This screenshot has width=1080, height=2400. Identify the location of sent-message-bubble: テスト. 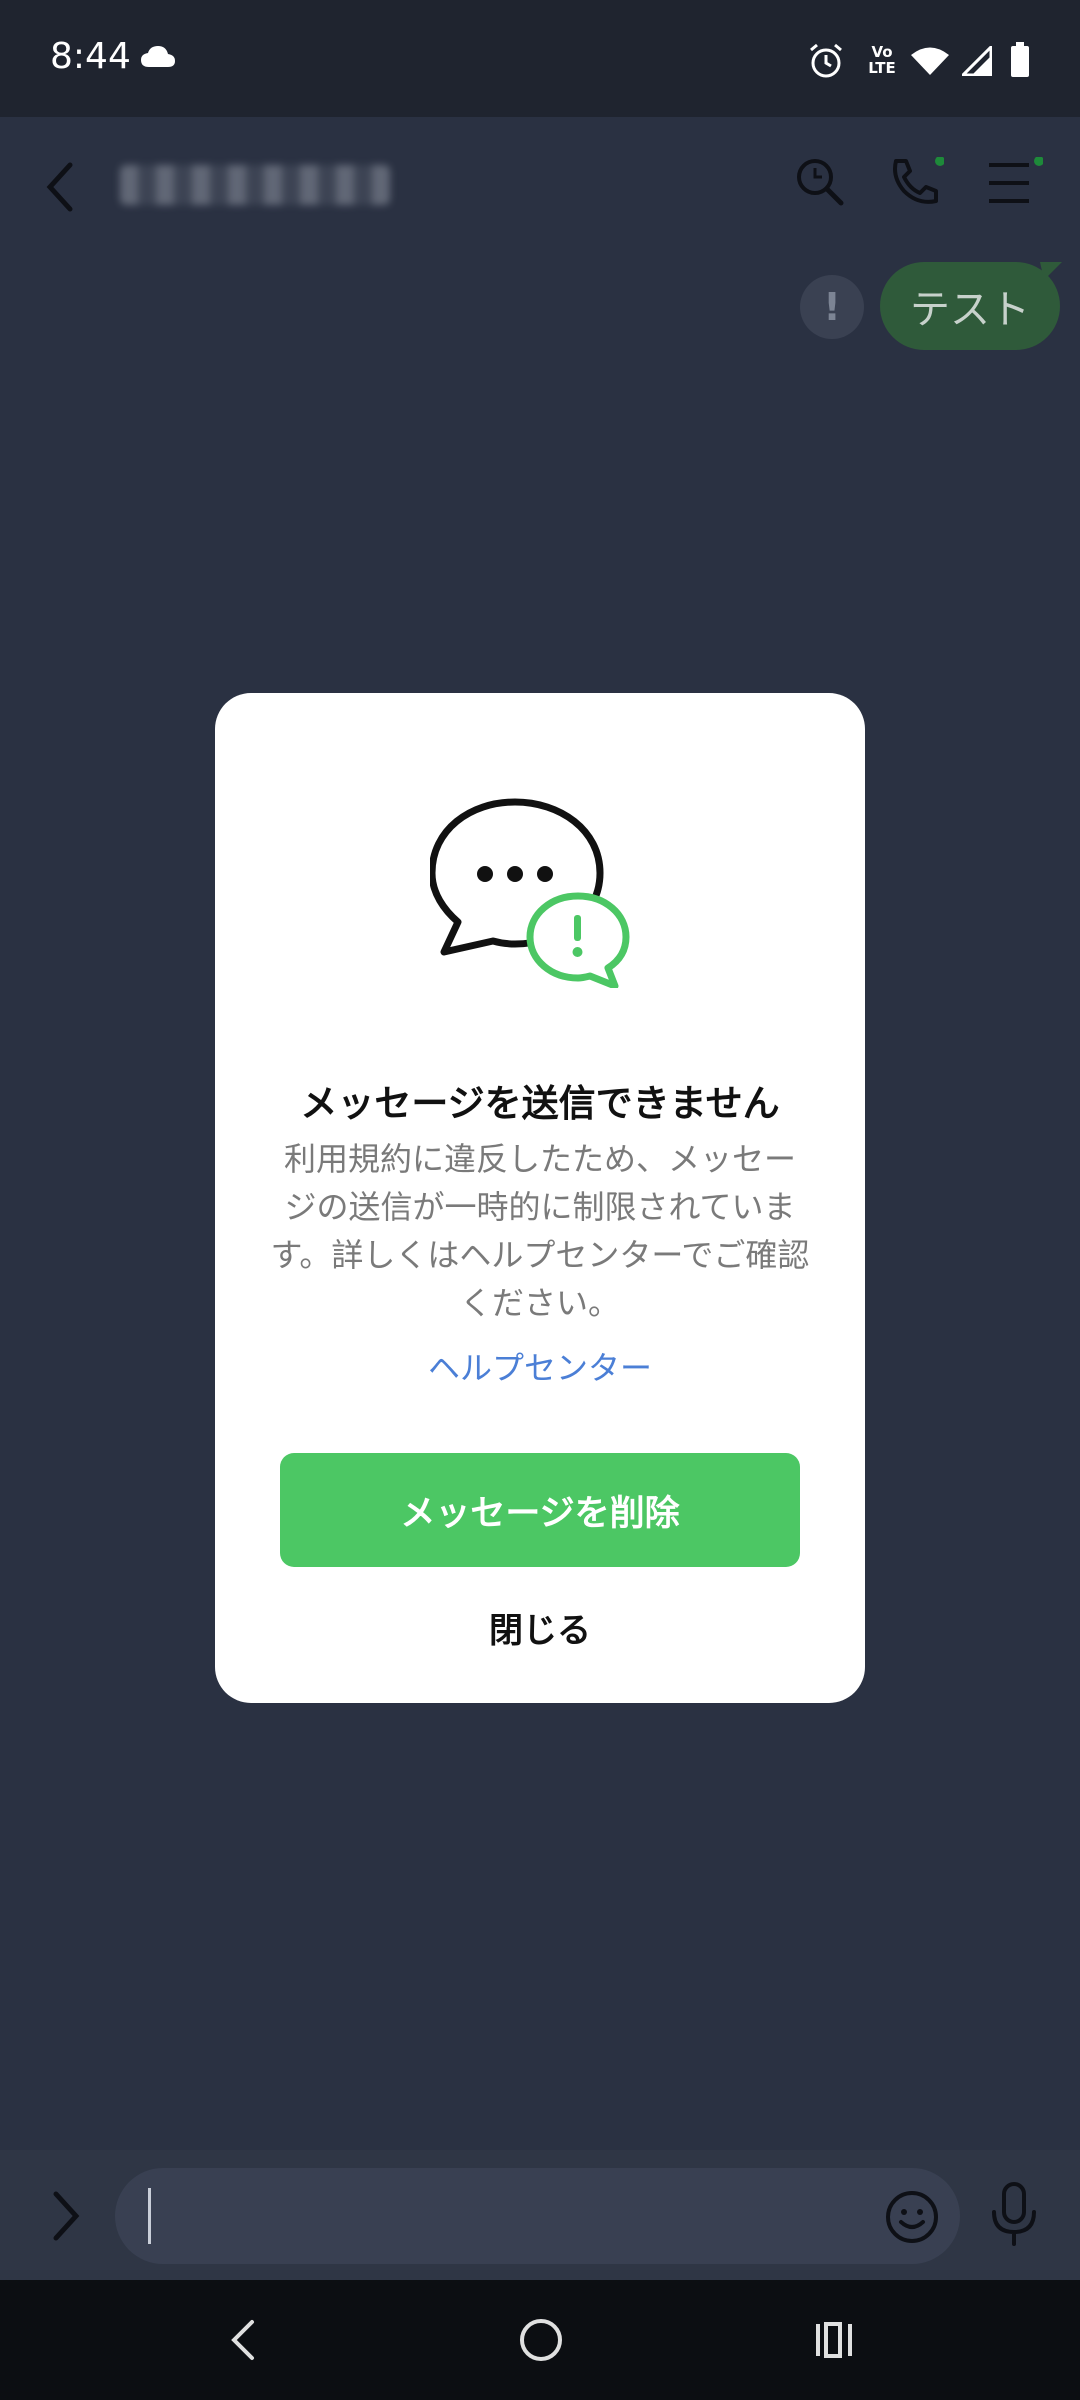
(970, 306).